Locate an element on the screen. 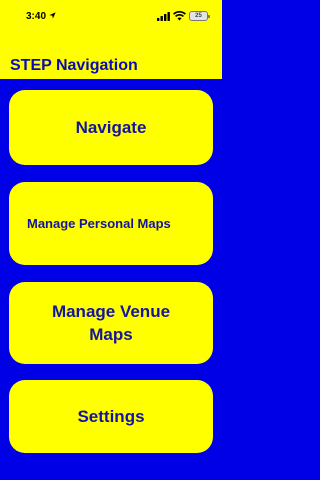  battery-level: 25 is located at coordinates (198, 16).